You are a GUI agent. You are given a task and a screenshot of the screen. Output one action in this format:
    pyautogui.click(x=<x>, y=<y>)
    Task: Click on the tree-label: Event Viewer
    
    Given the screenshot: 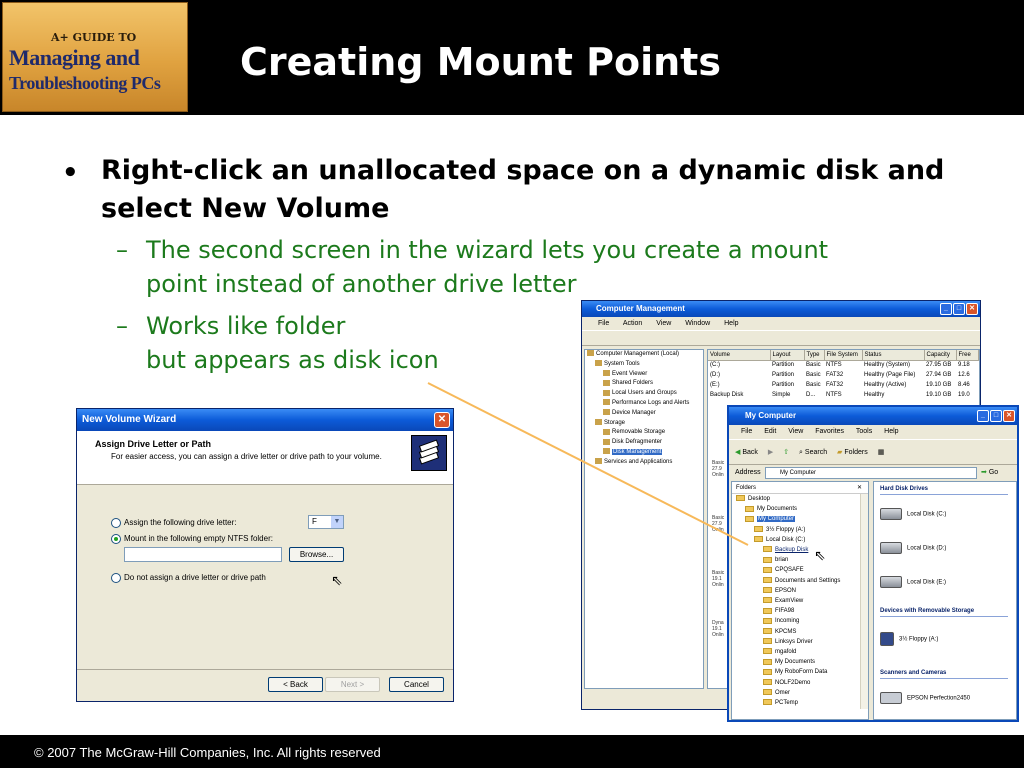 What is the action you would take?
    pyautogui.click(x=630, y=373)
    